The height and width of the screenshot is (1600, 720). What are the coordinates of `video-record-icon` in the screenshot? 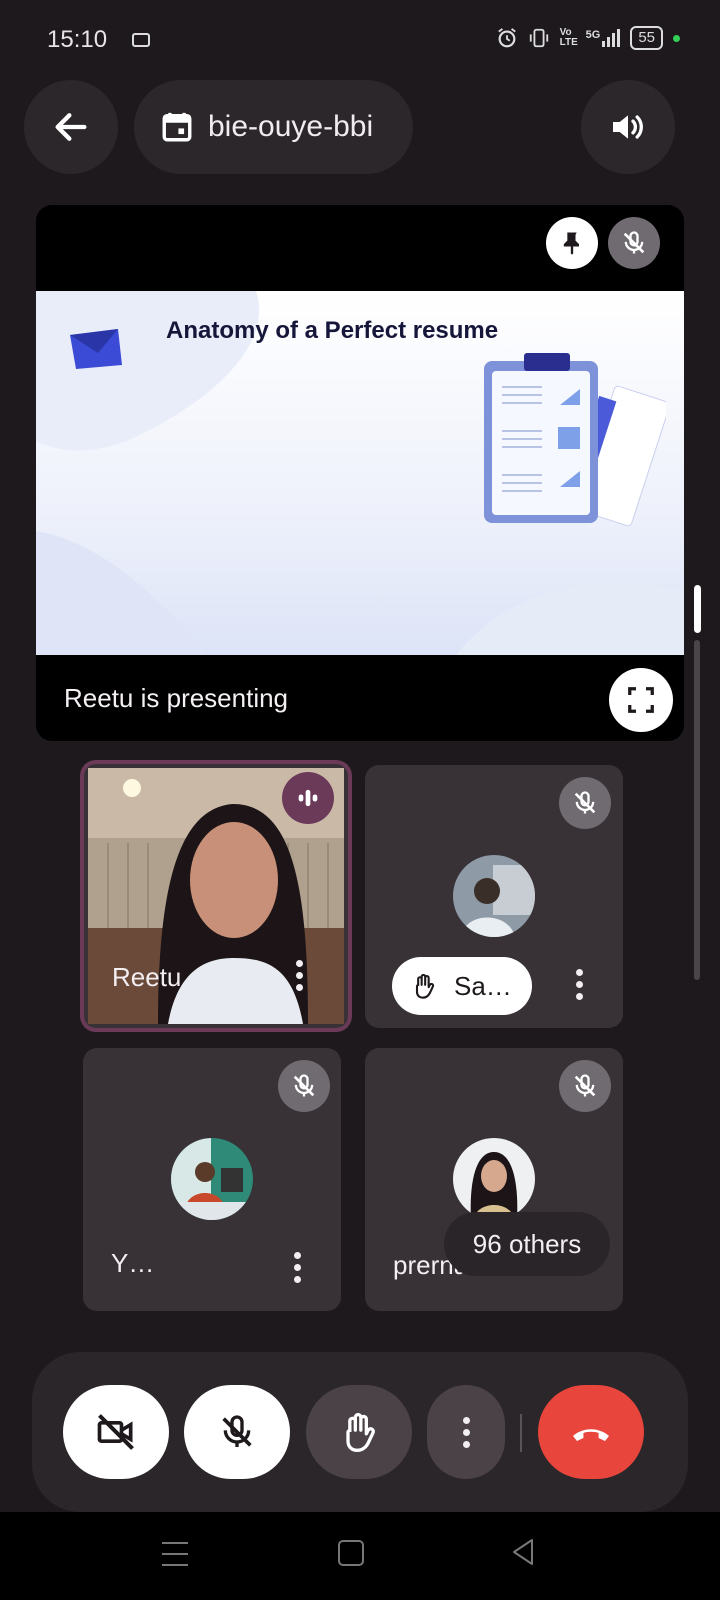 It's located at (141, 40).